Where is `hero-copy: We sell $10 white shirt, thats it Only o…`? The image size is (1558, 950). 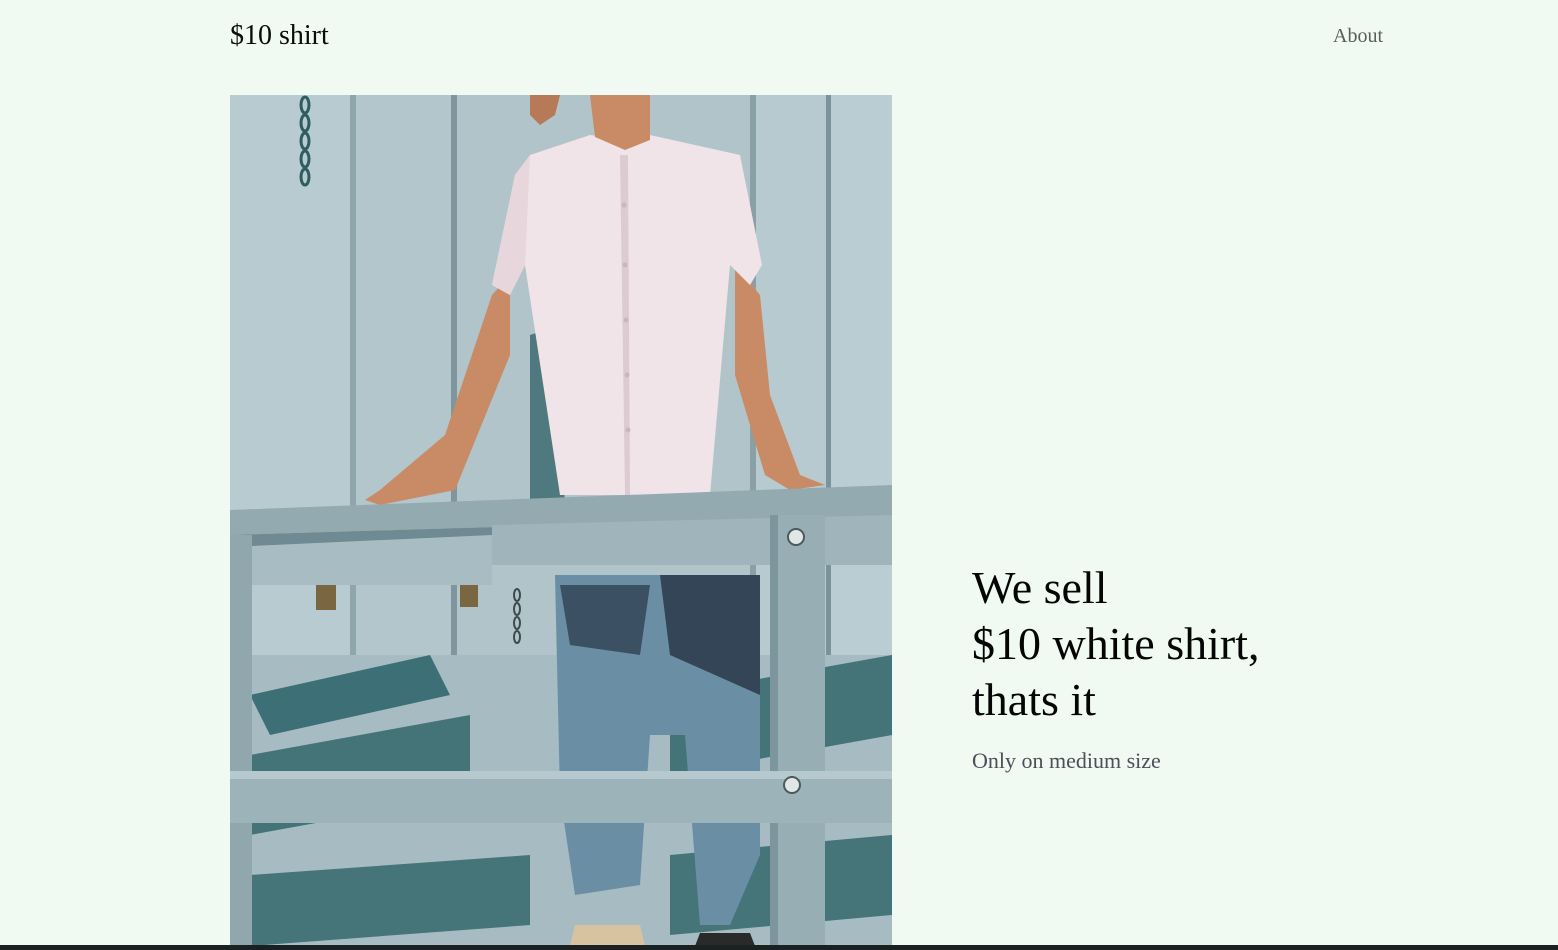 hero-copy: We sell $10 white shirt, thats it Only o… is located at coordinates (1182, 667).